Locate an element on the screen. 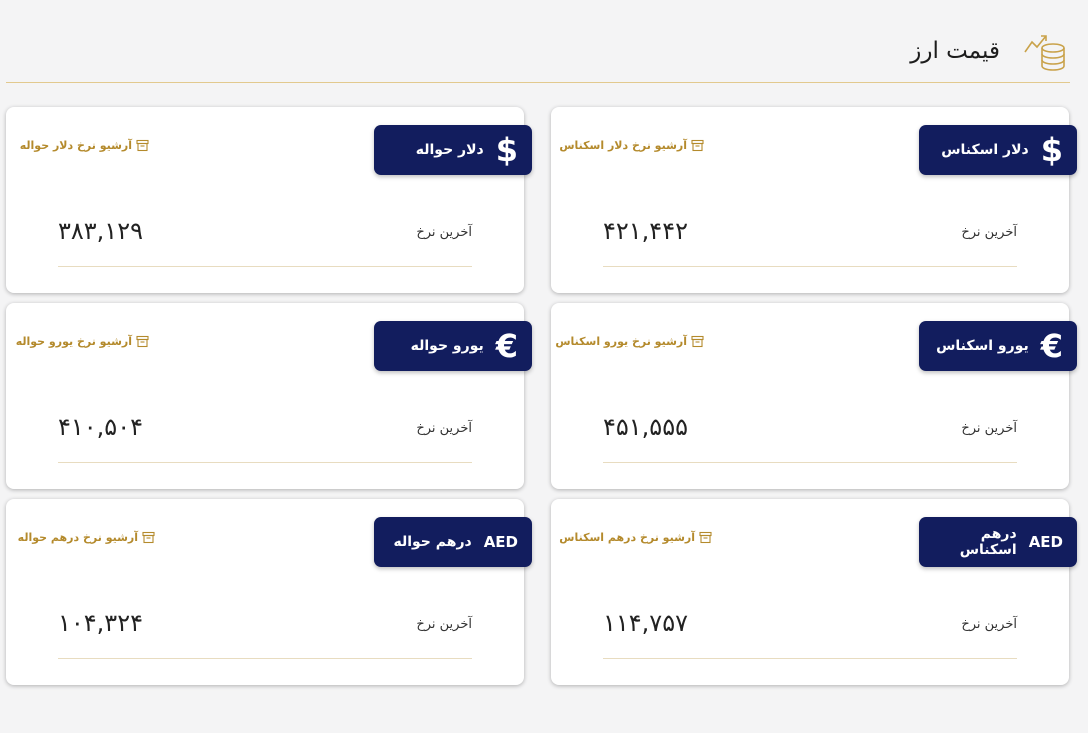 The height and width of the screenshot is (733, 1088). last-rate-value: ۴۵۱,۵۵۵ is located at coordinates (645, 427).